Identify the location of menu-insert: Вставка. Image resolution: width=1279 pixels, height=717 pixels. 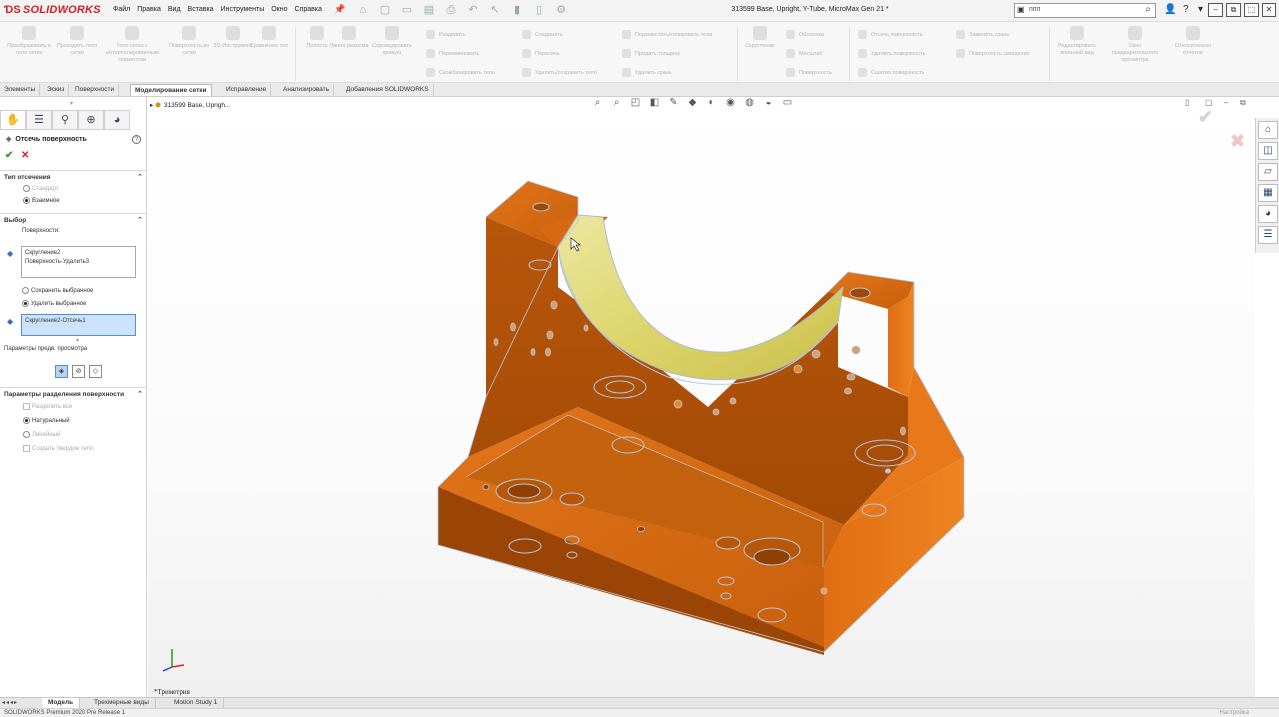
(201, 9).